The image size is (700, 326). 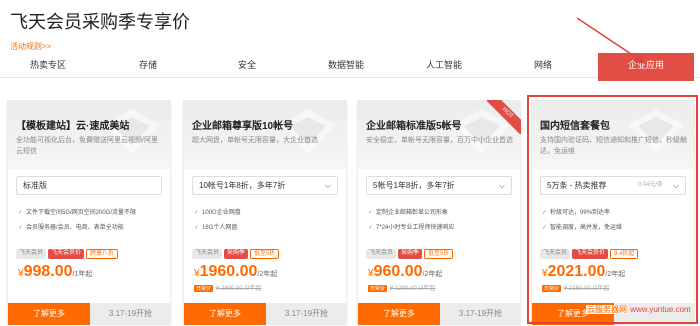 What do you see at coordinates (543, 65) in the screenshot?
I see `tab-network: 网络` at bounding box center [543, 65].